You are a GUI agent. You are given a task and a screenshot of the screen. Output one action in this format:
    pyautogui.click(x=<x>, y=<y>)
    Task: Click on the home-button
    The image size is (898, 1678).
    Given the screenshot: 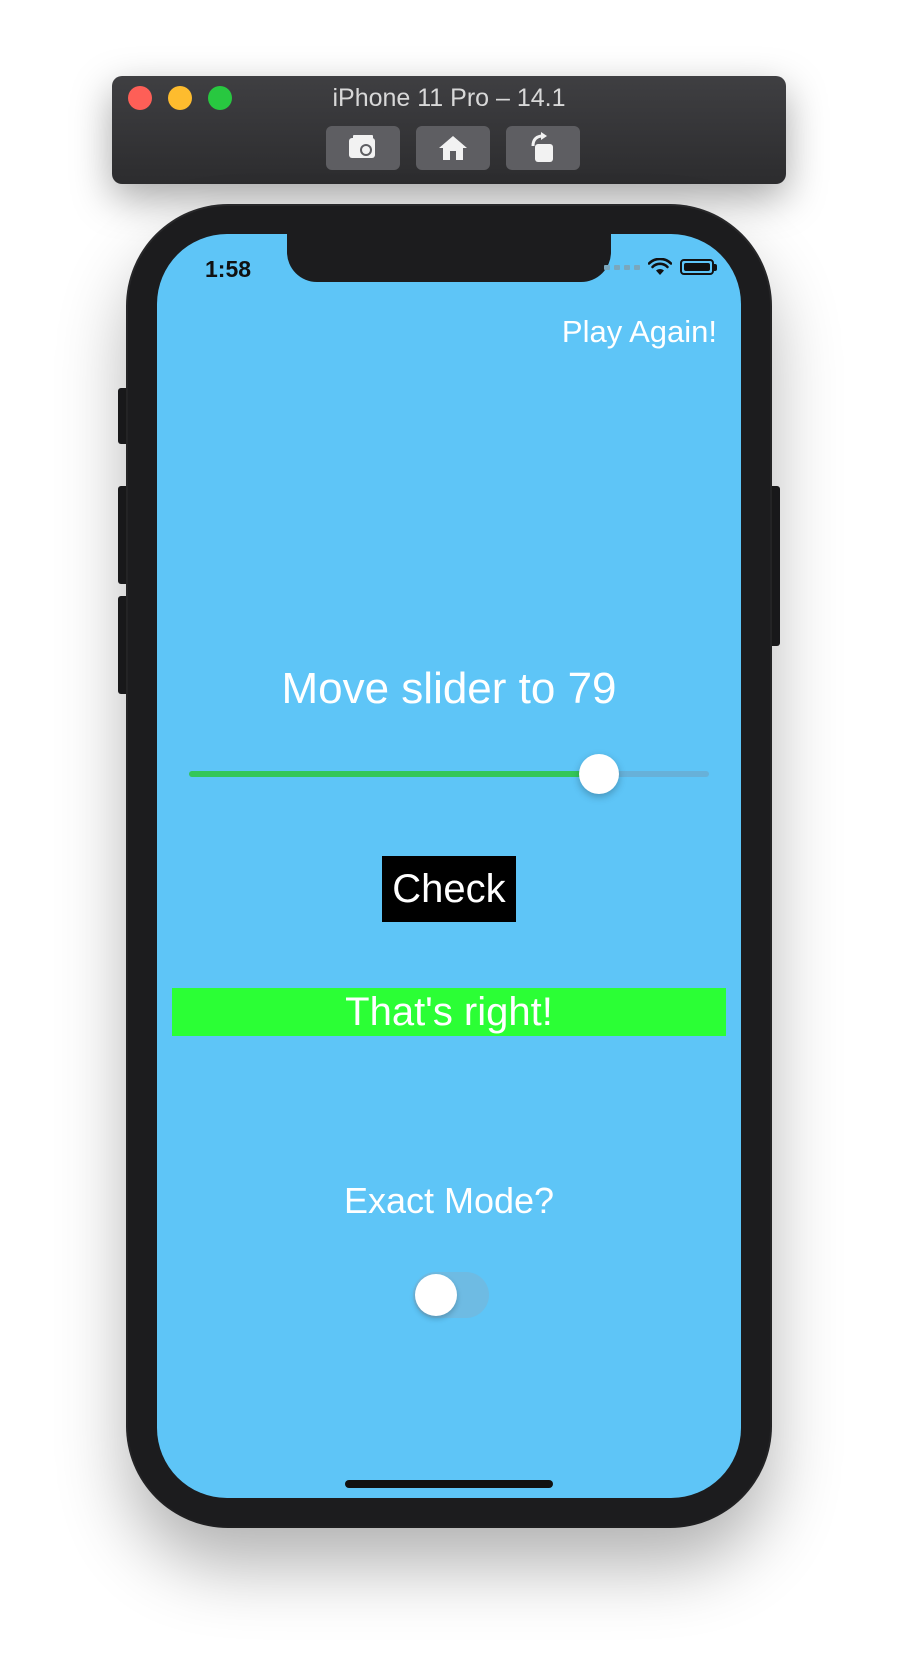 What is the action you would take?
    pyautogui.click(x=453, y=148)
    